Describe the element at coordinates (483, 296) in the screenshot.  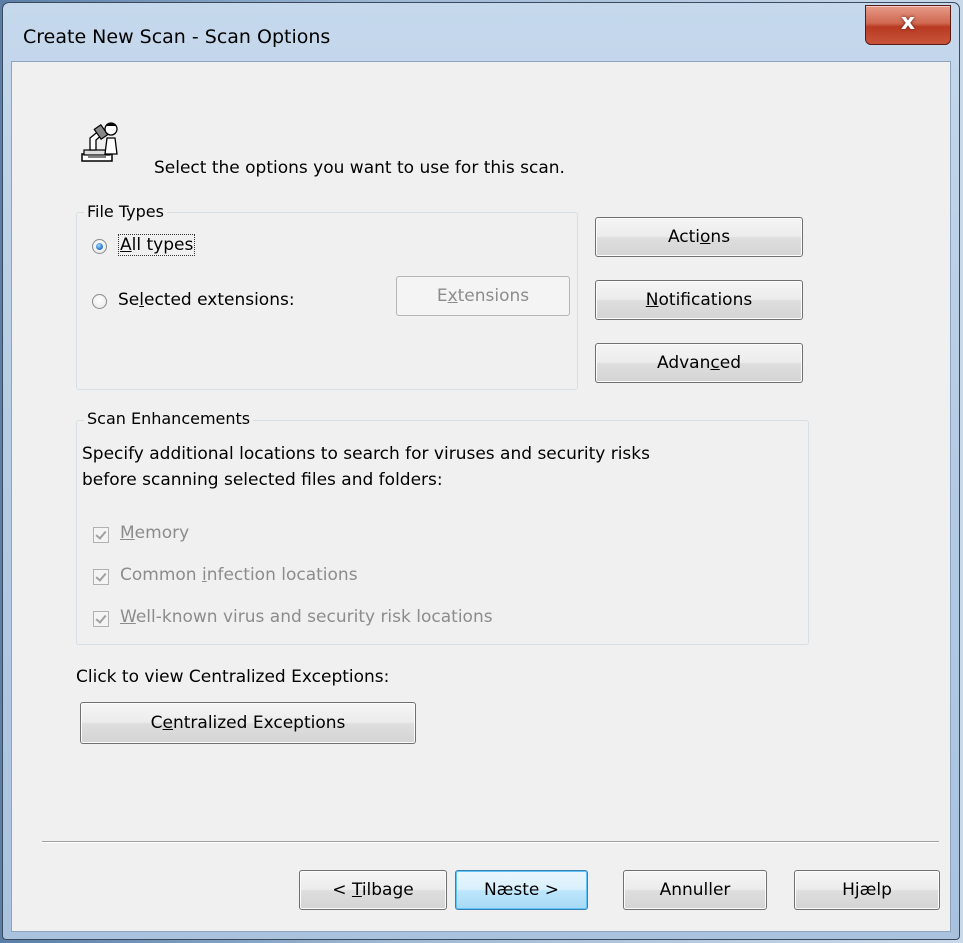
I see `extensions-button: Extensions` at that location.